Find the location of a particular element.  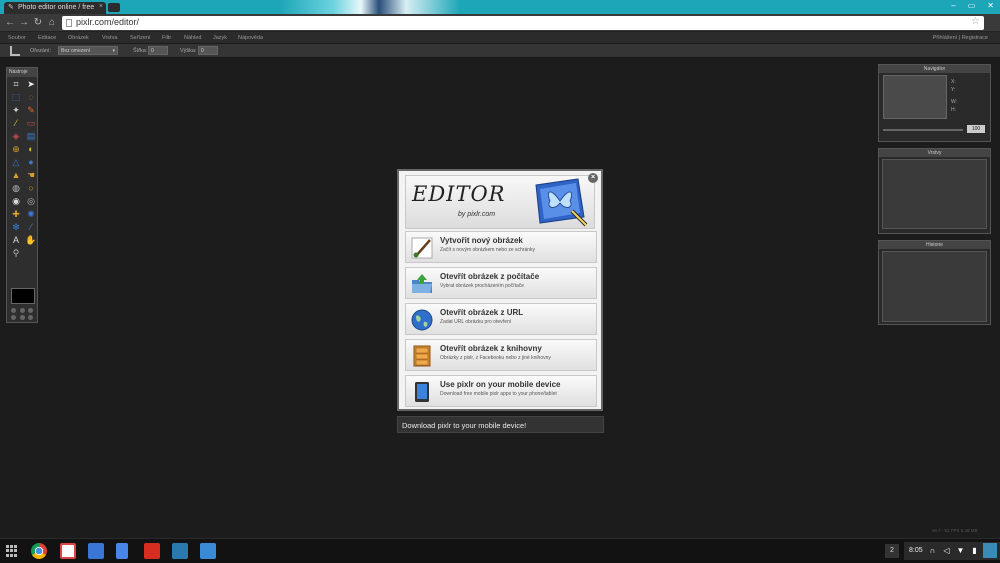

forward-icon: → is located at coordinates (24, 23).